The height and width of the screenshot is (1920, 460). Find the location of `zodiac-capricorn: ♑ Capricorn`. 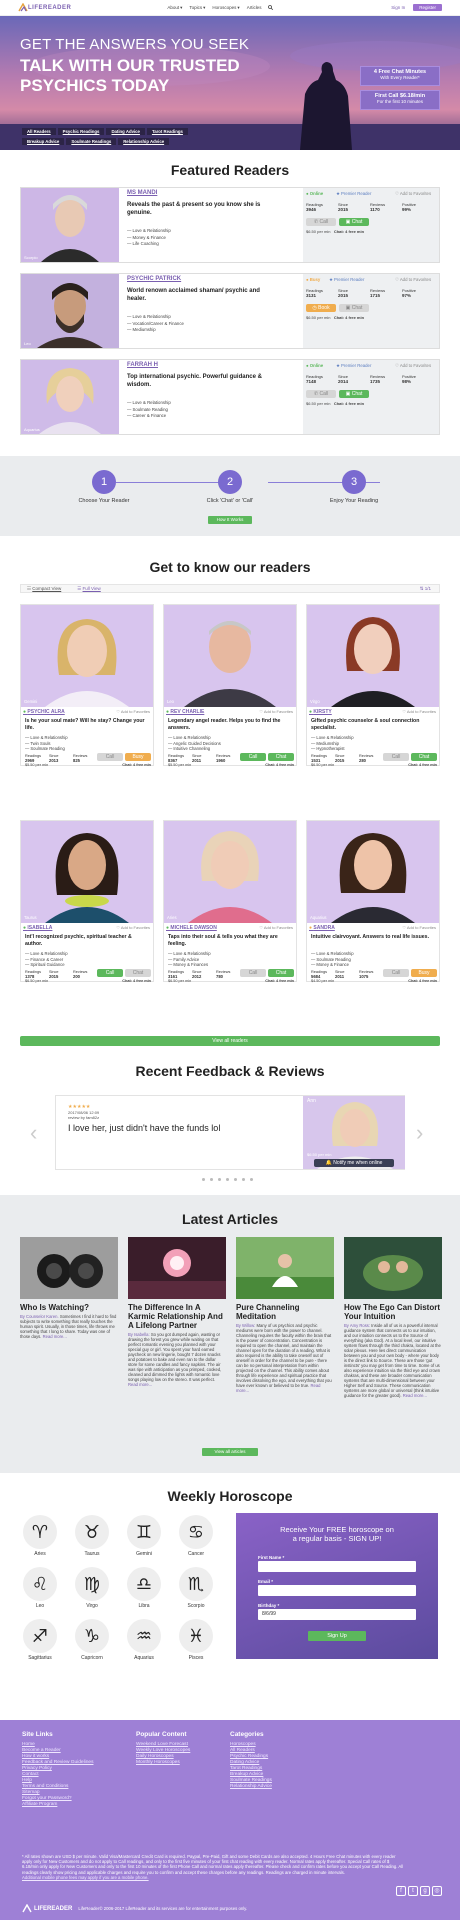

zodiac-capricorn: ♑ Capricorn is located at coordinates (92, 1640).